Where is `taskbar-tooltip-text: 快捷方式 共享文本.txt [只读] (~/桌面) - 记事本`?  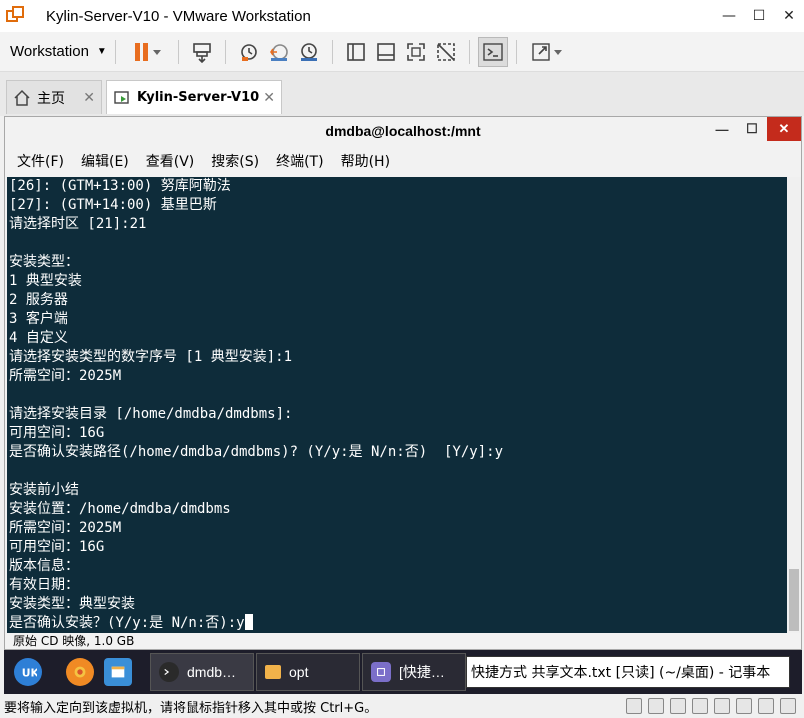 taskbar-tooltip-text: 快捷方式 共享文本.txt [只读] (~/桌面) - 记事本 is located at coordinates (621, 673).